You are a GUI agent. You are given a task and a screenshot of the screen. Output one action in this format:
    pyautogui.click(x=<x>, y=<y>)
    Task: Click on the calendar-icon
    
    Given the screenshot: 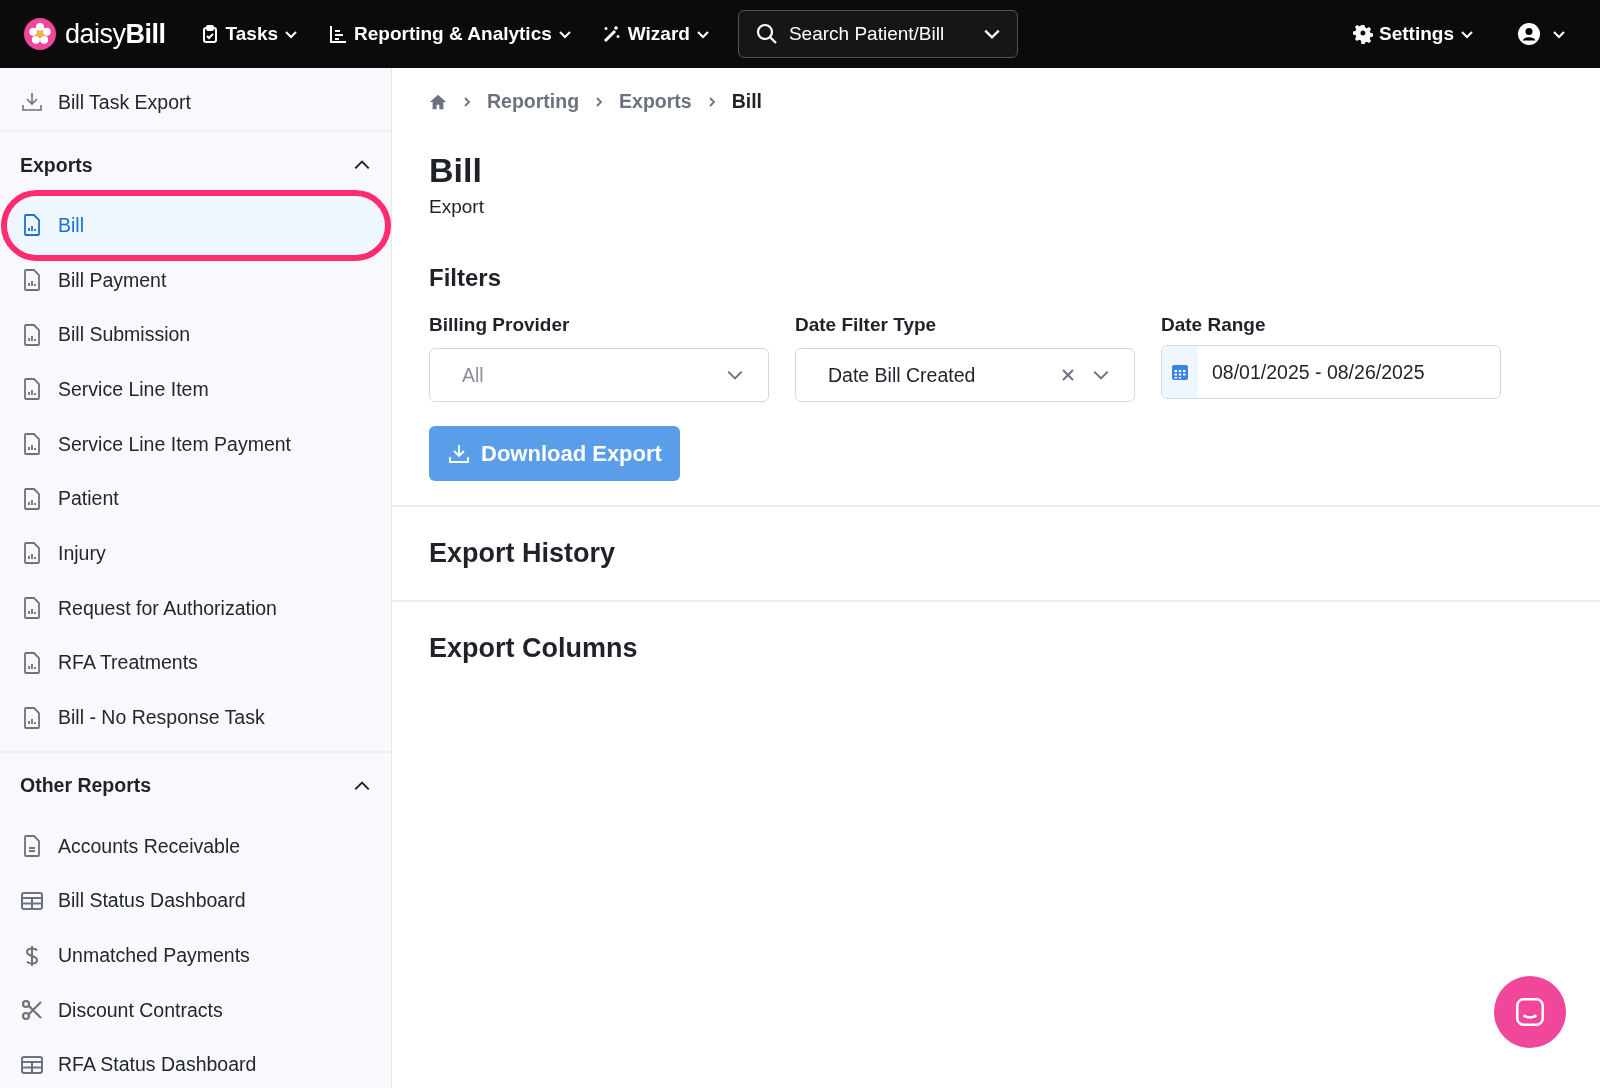 What is the action you would take?
    pyautogui.click(x=1180, y=372)
    